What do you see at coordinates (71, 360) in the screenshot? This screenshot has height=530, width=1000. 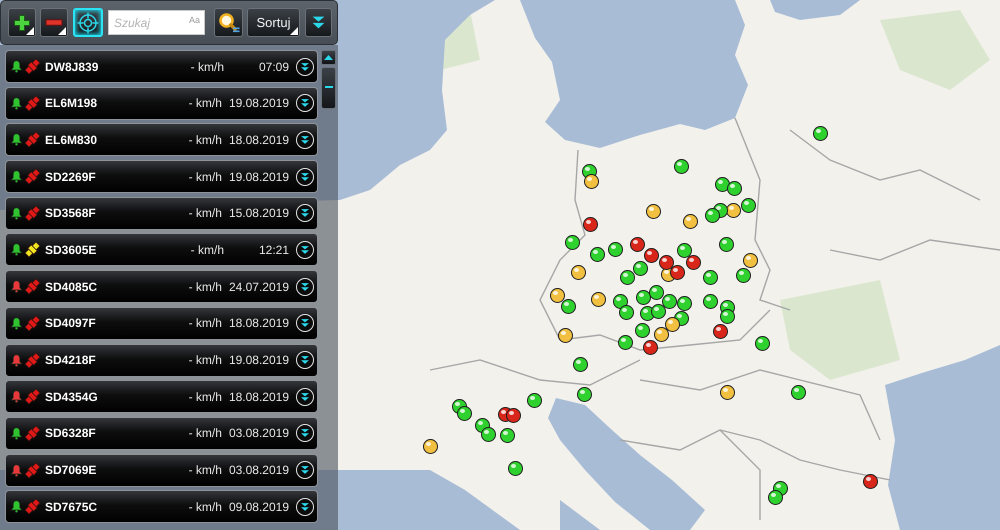 I see `plate-number: SD4218F` at bounding box center [71, 360].